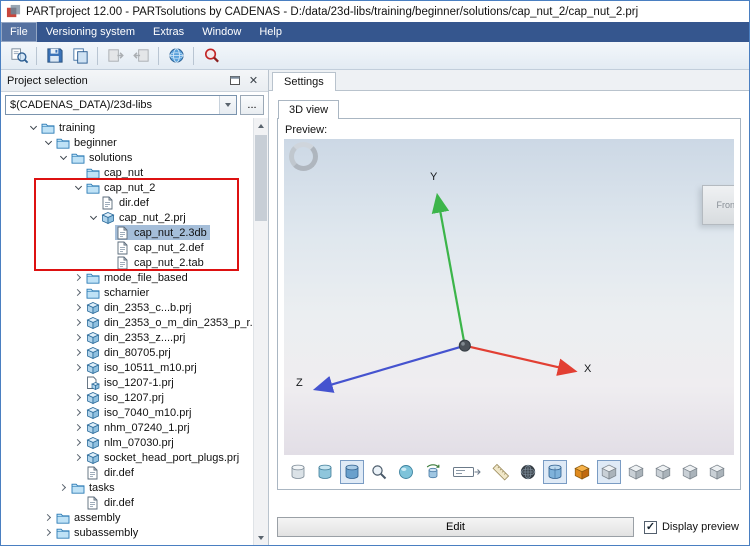  I want to click on chevron-down-icon, so click(227, 105).